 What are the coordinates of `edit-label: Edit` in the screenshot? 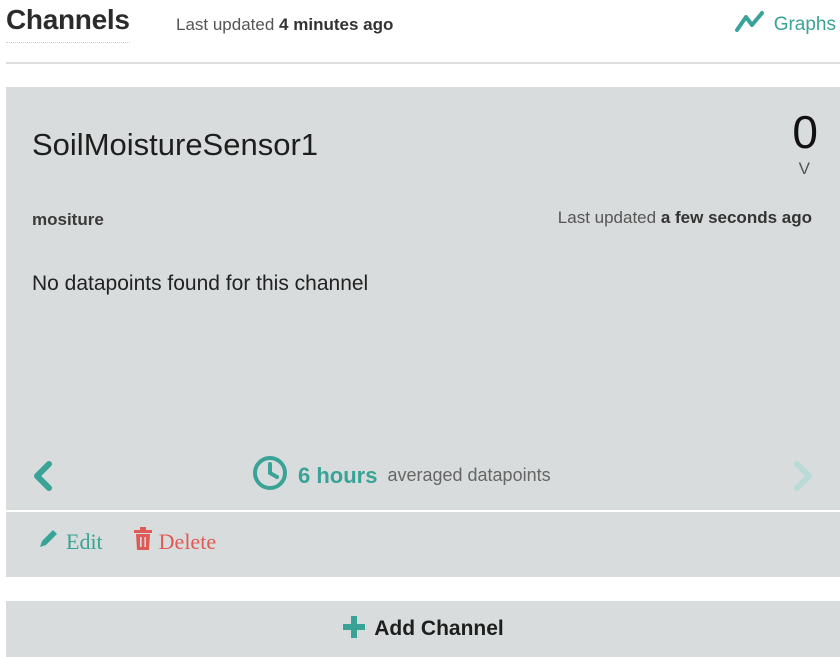 It's located at (84, 541).